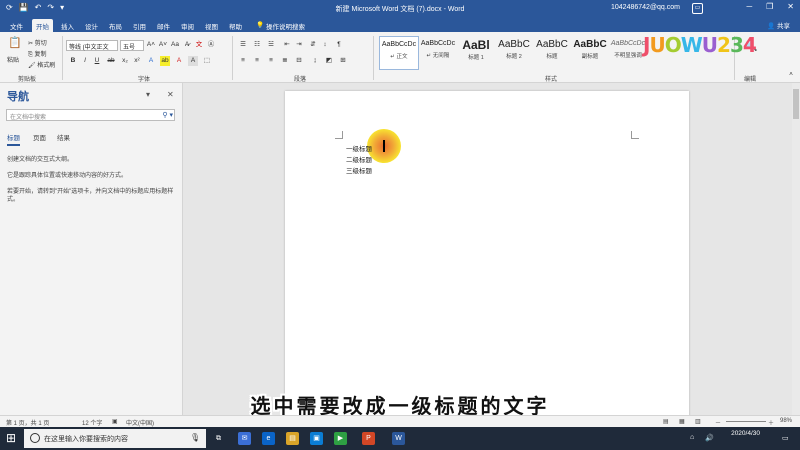 This screenshot has height=450, width=800. What do you see at coordinates (167, 115) in the screenshot?
I see `search-icon: ⚲ ▾` at bounding box center [167, 115].